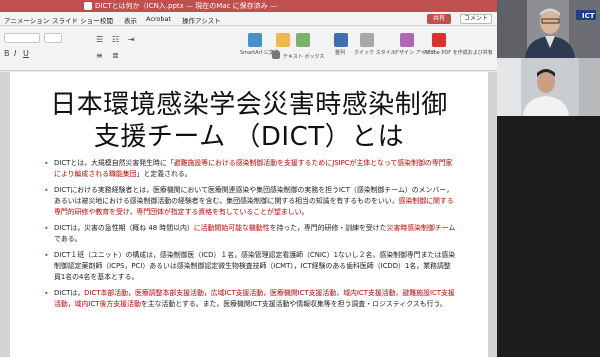  What do you see at coordinates (114, 163) in the screenshot?
I see `body-text: DICTとは，大規模自然災害発生時に「` at bounding box center [114, 163].